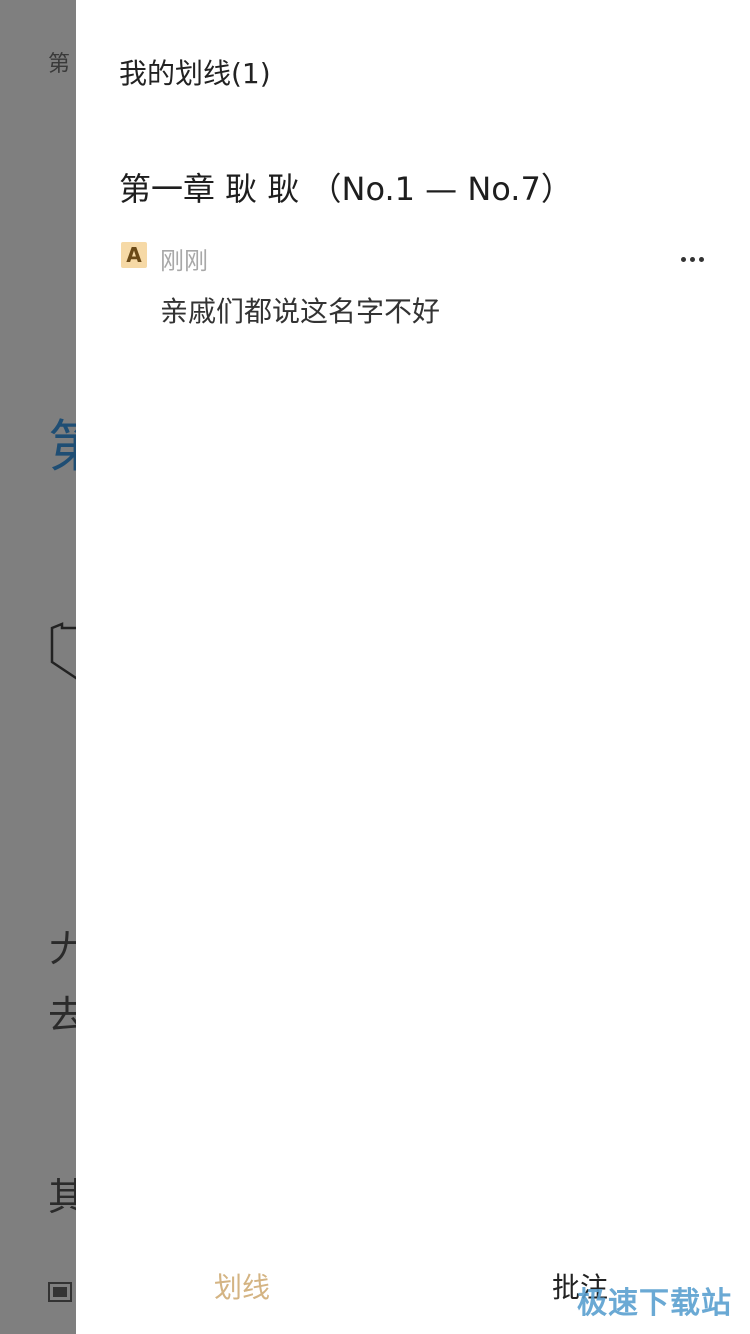 The height and width of the screenshot is (1334, 750). I want to click on more-options-button, so click(692, 259).